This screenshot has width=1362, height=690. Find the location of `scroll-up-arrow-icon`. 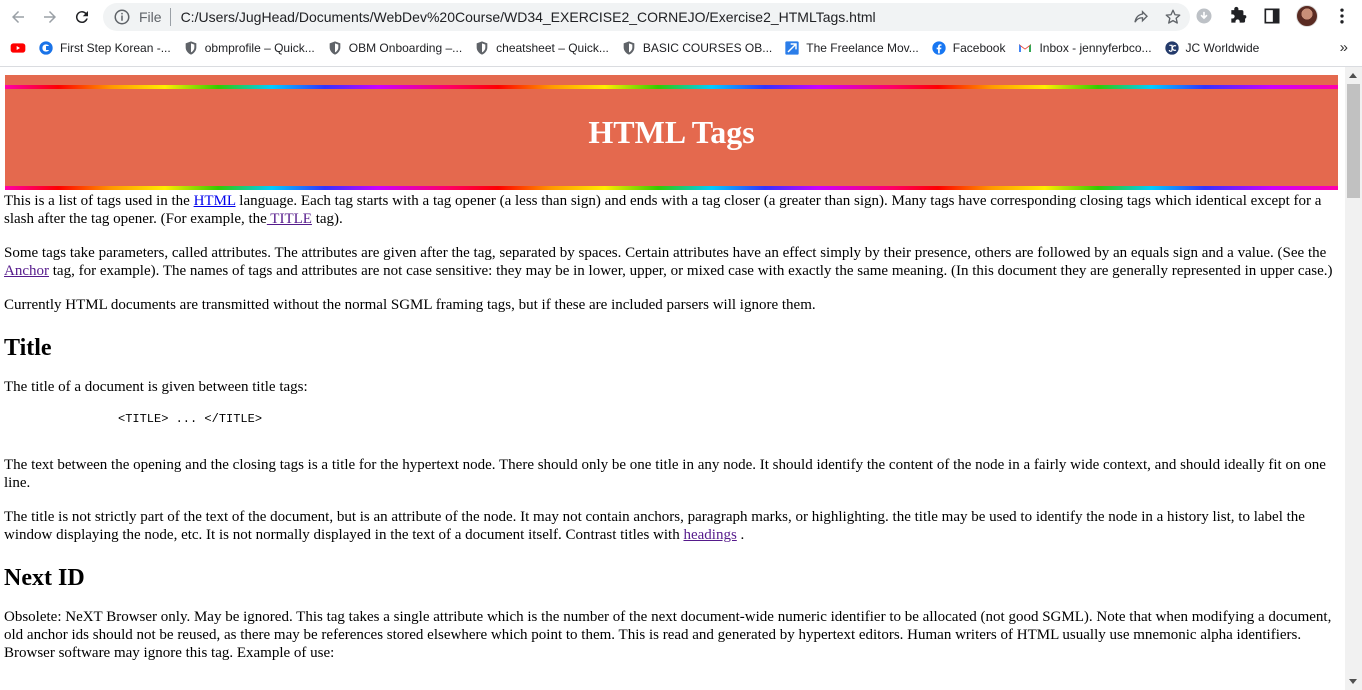

scroll-up-arrow-icon is located at coordinates (1353, 75).